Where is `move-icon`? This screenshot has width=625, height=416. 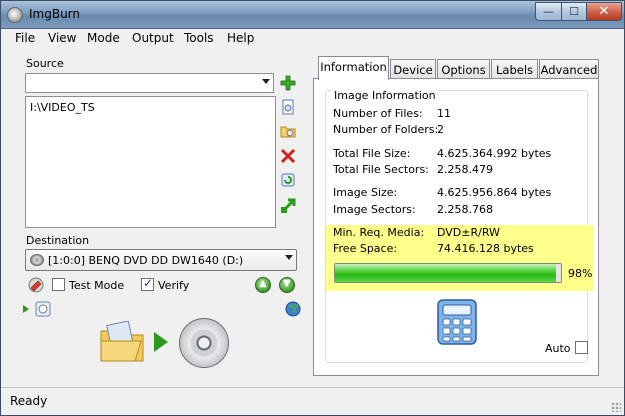 move-icon is located at coordinates (288, 206).